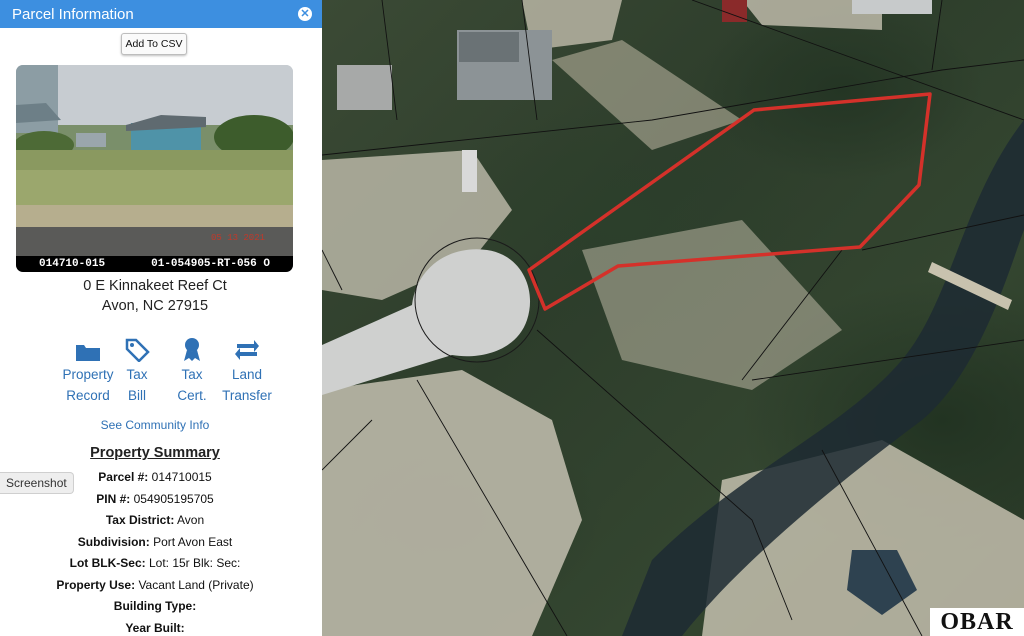 The width and height of the screenshot is (1024, 636). I want to click on summary-label: Property Use:, so click(96, 584).